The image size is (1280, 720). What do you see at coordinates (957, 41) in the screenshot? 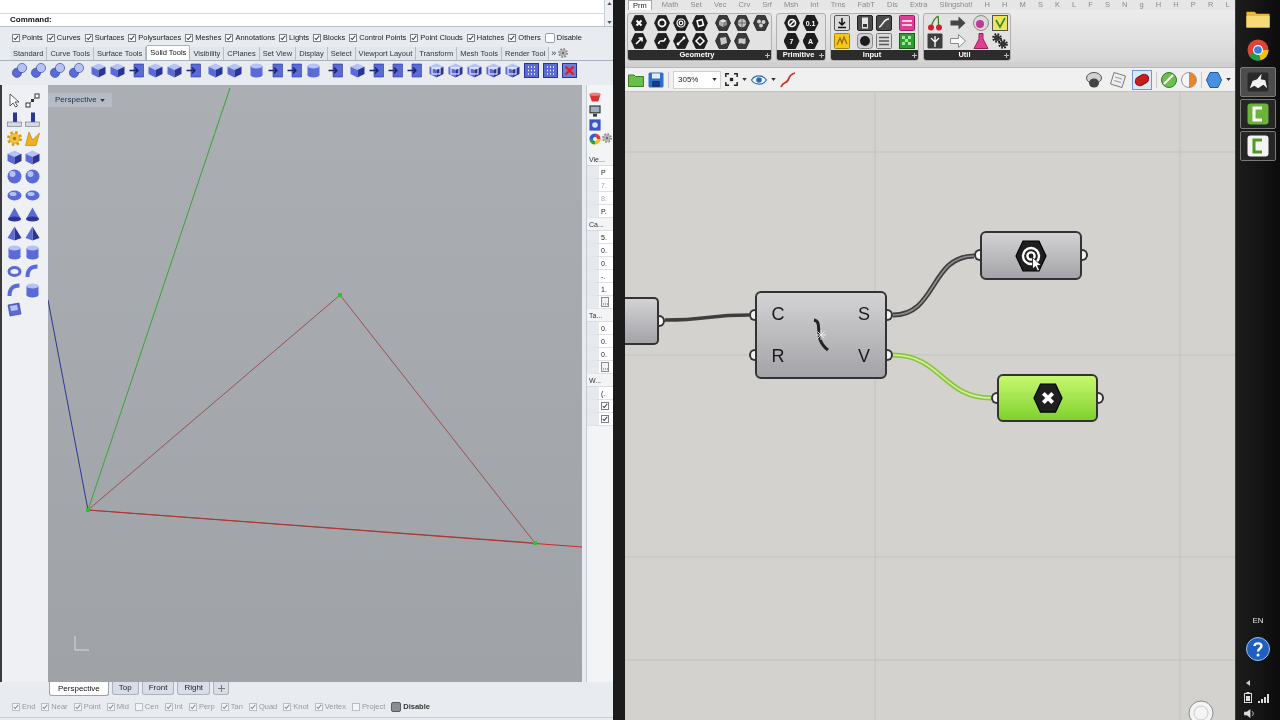
I see `outline-arrow-icon` at bounding box center [957, 41].